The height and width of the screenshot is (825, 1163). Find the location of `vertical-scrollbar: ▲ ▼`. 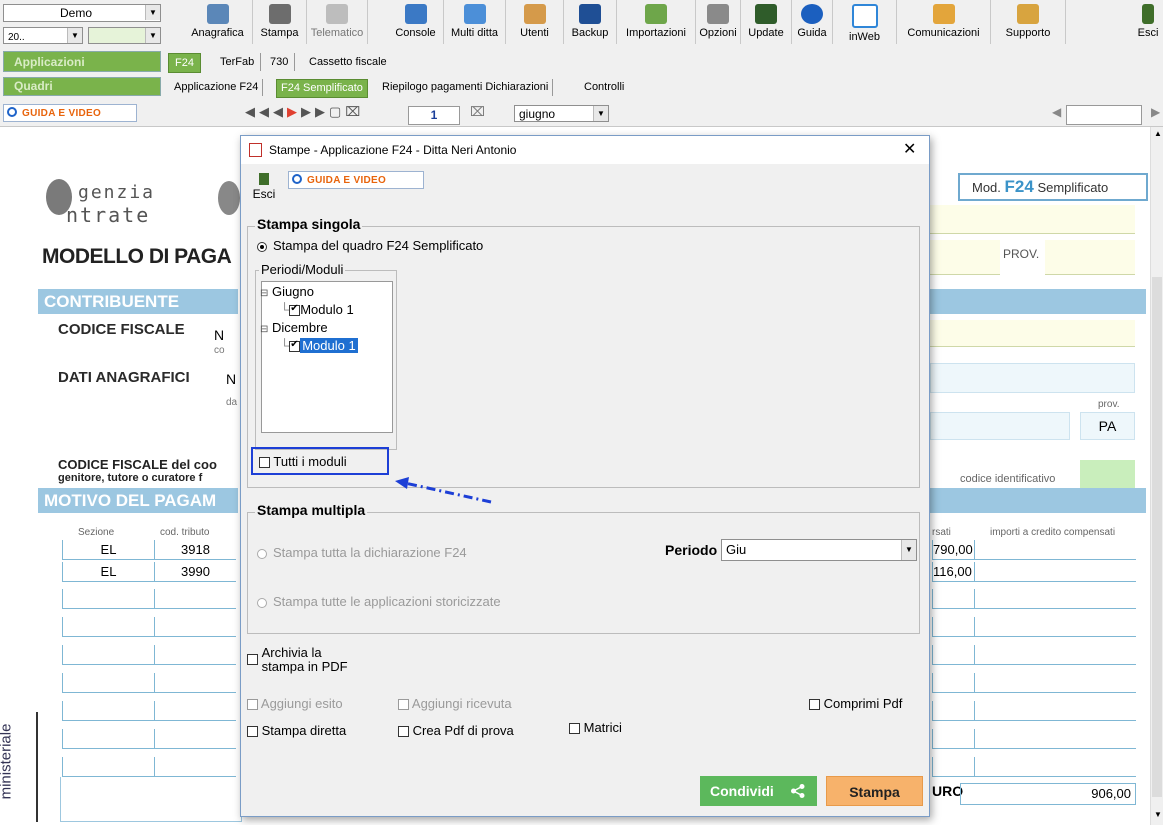

vertical-scrollbar: ▲ ▼ is located at coordinates (1156, 476).